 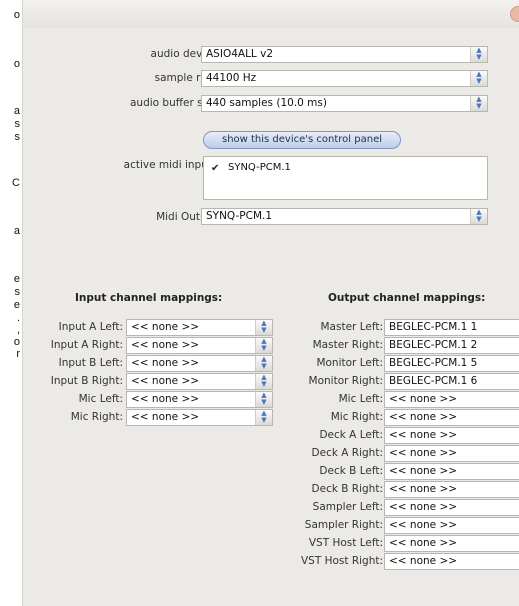 What do you see at coordinates (18, 354) in the screenshot?
I see `strip-char: r` at bounding box center [18, 354].